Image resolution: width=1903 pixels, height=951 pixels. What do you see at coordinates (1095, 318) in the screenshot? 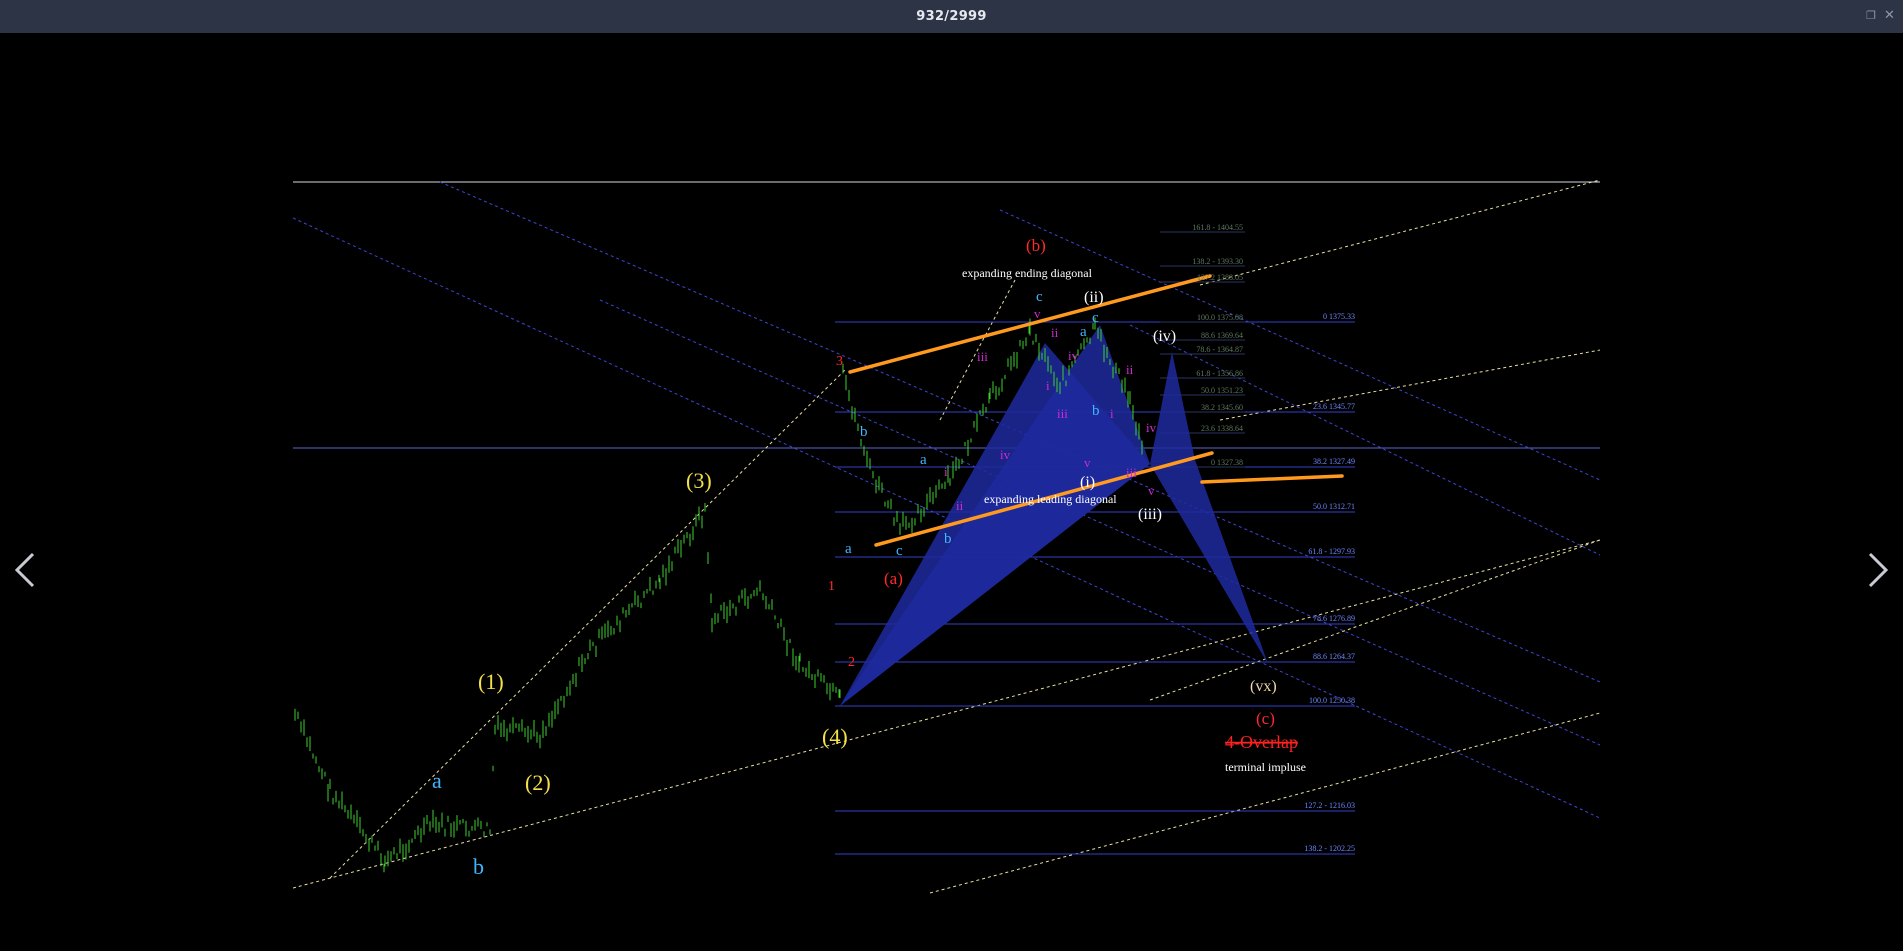
I see `wave-sub-c3: c` at bounding box center [1095, 318].